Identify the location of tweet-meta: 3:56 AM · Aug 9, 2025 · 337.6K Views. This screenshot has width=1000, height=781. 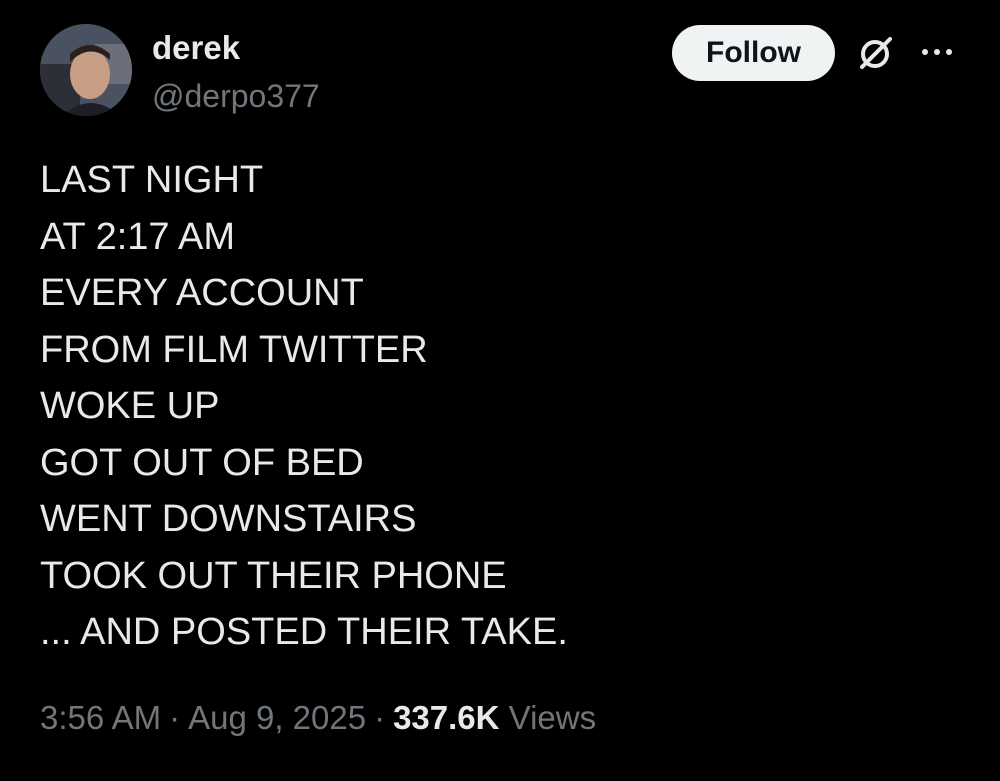
(318, 718).